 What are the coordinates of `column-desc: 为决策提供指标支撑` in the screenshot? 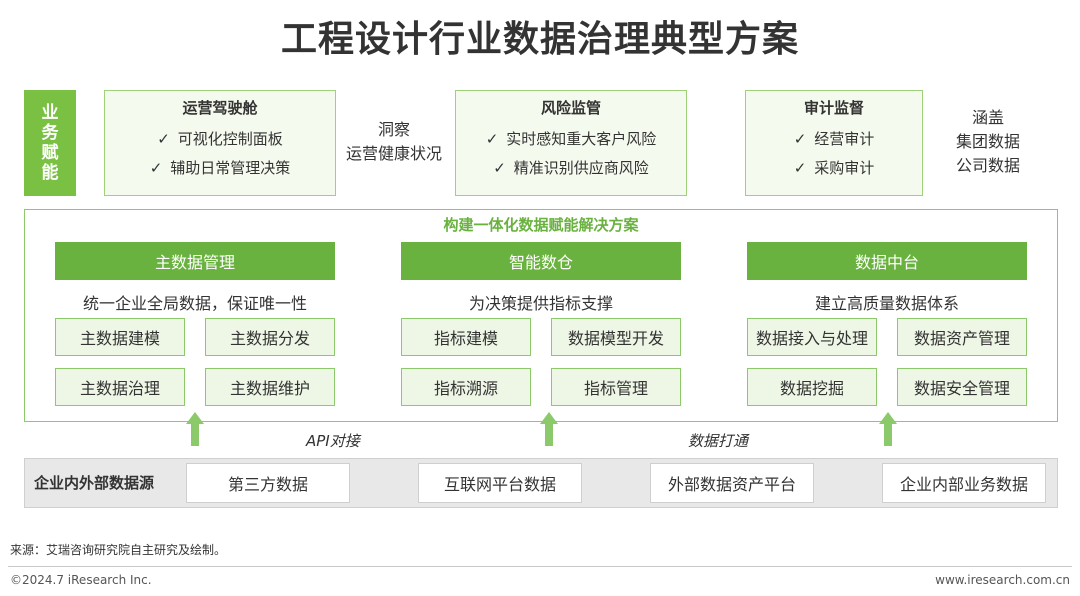 It's located at (540, 303).